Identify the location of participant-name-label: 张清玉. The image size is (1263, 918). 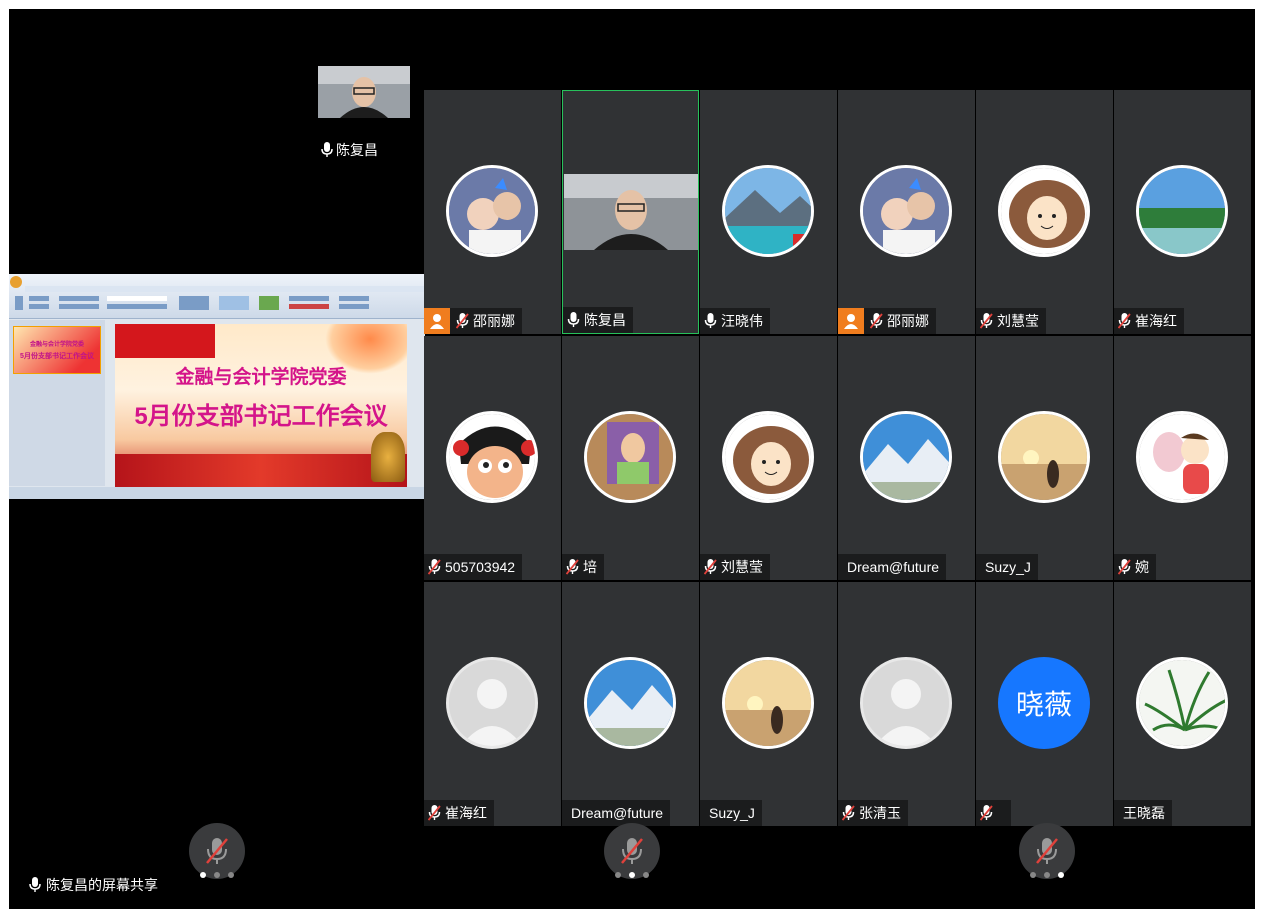
(873, 813).